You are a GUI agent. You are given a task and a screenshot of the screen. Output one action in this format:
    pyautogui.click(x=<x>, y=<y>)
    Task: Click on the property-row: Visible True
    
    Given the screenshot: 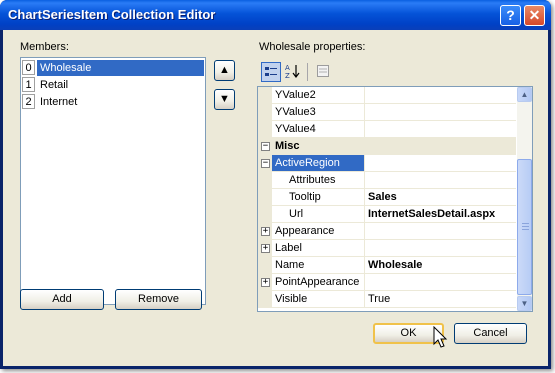 What is the action you would take?
    pyautogui.click(x=387, y=299)
    